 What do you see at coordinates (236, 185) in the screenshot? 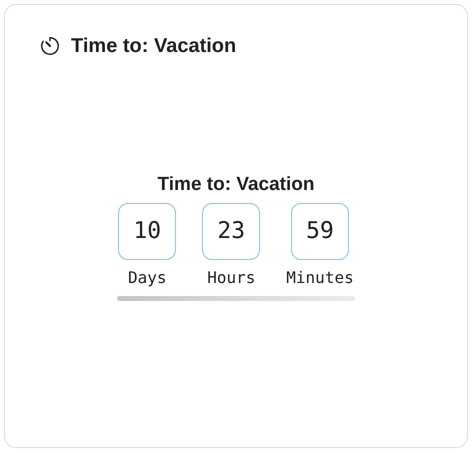
I see `countdown-title: Time to: Vacation` at bounding box center [236, 185].